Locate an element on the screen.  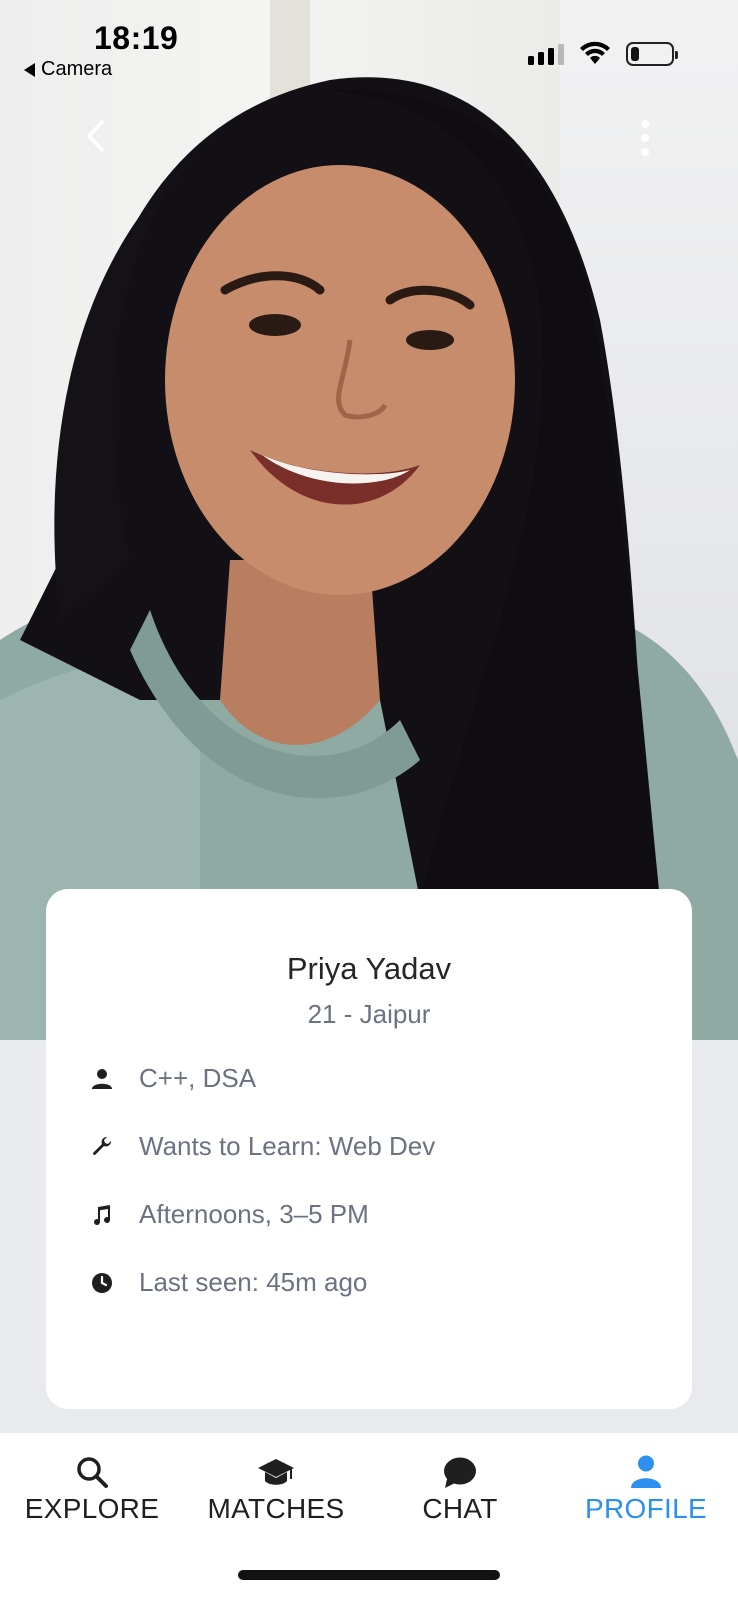
detail-text: C++, DSA is located at coordinates (198, 1078).